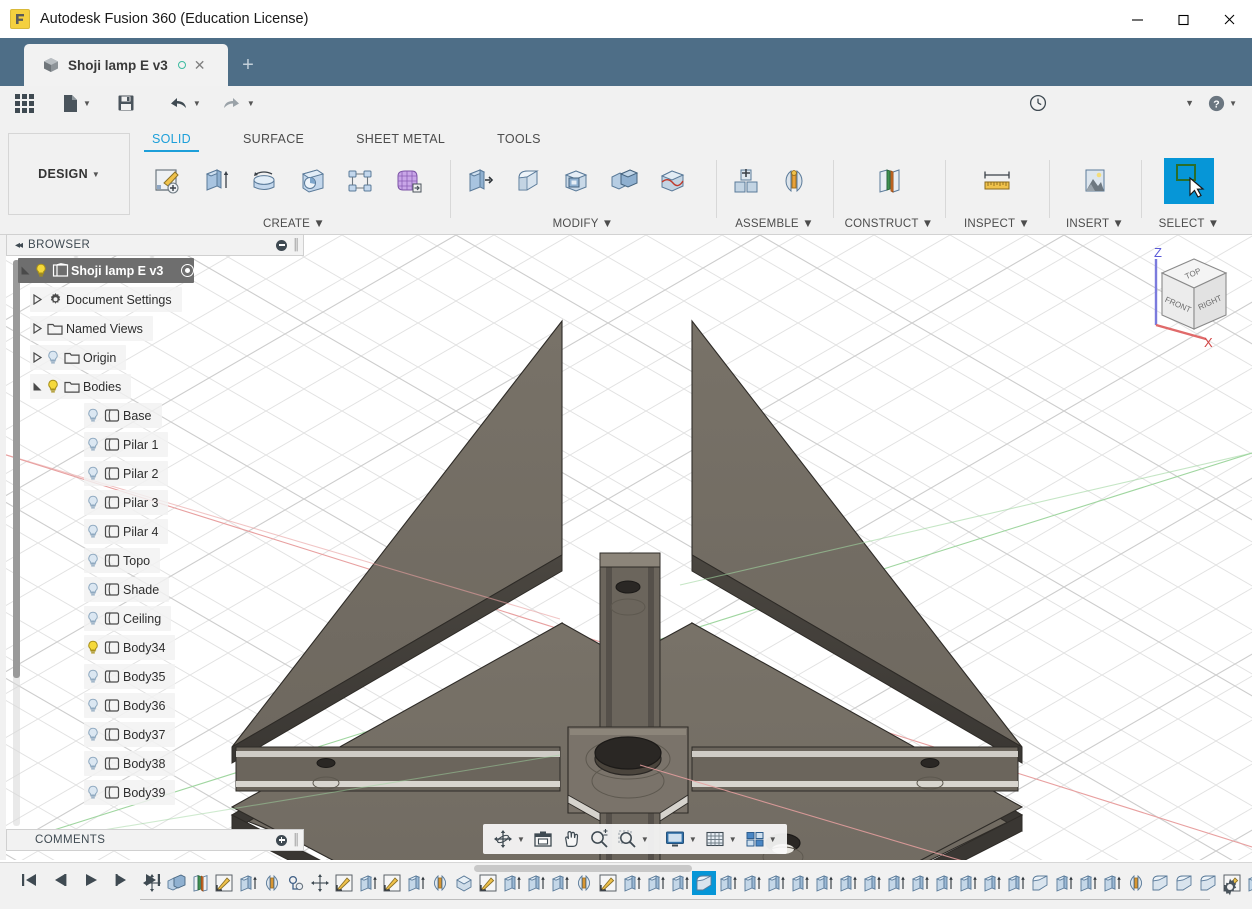 The image size is (1252, 909). What do you see at coordinates (1187, 103) in the screenshot?
I see `account-caret-icon: ▼` at bounding box center [1187, 103].